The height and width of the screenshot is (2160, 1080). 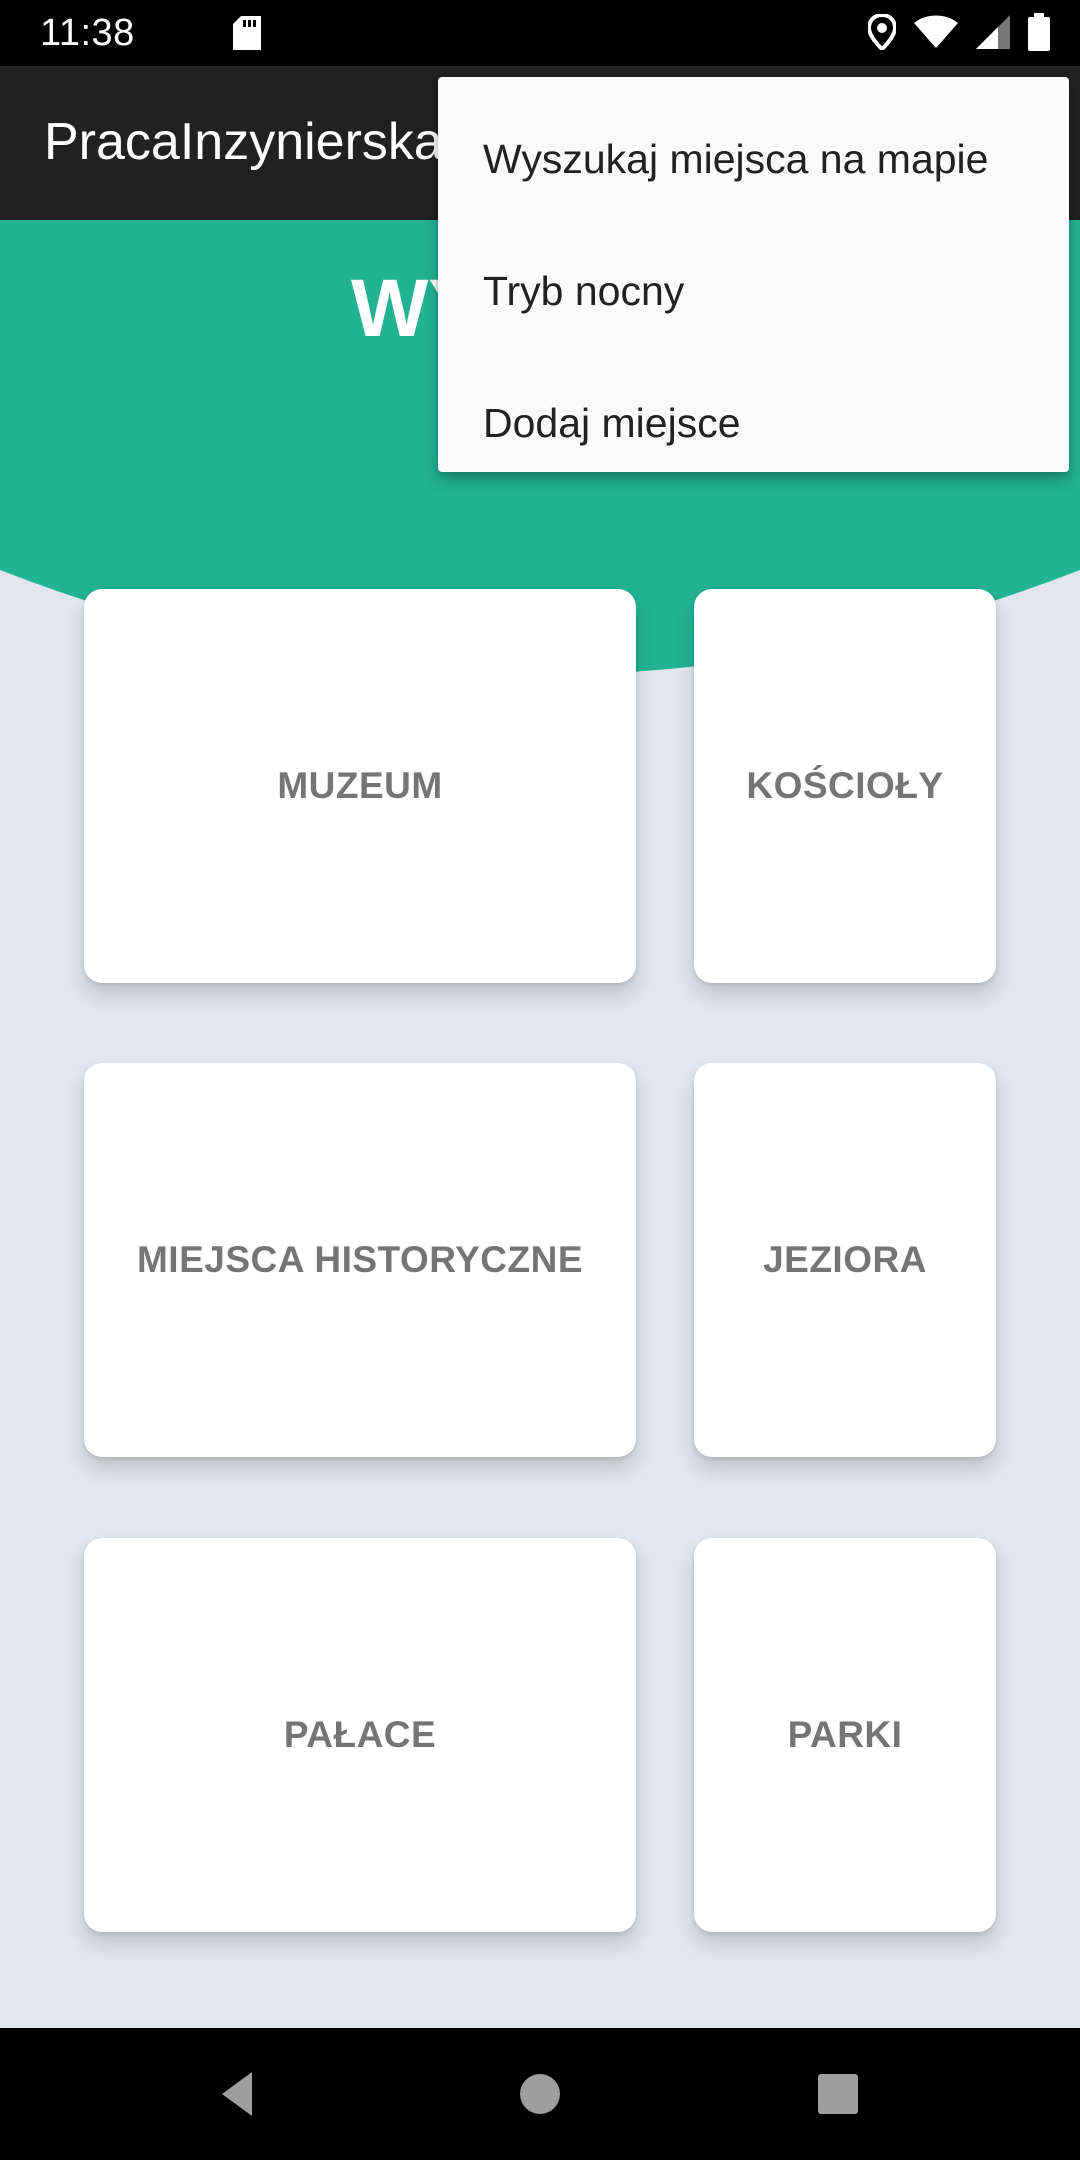 What do you see at coordinates (993, 34) in the screenshot?
I see `signal-icon` at bounding box center [993, 34].